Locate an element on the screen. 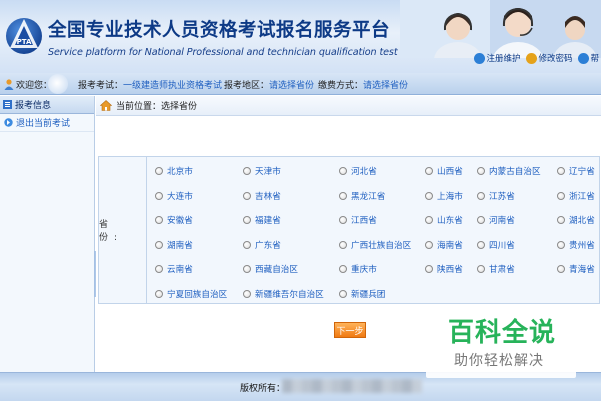 The width and height of the screenshot is (601, 401). sidebar-item-exit-exam: 退出当前考试 is located at coordinates (47, 123).